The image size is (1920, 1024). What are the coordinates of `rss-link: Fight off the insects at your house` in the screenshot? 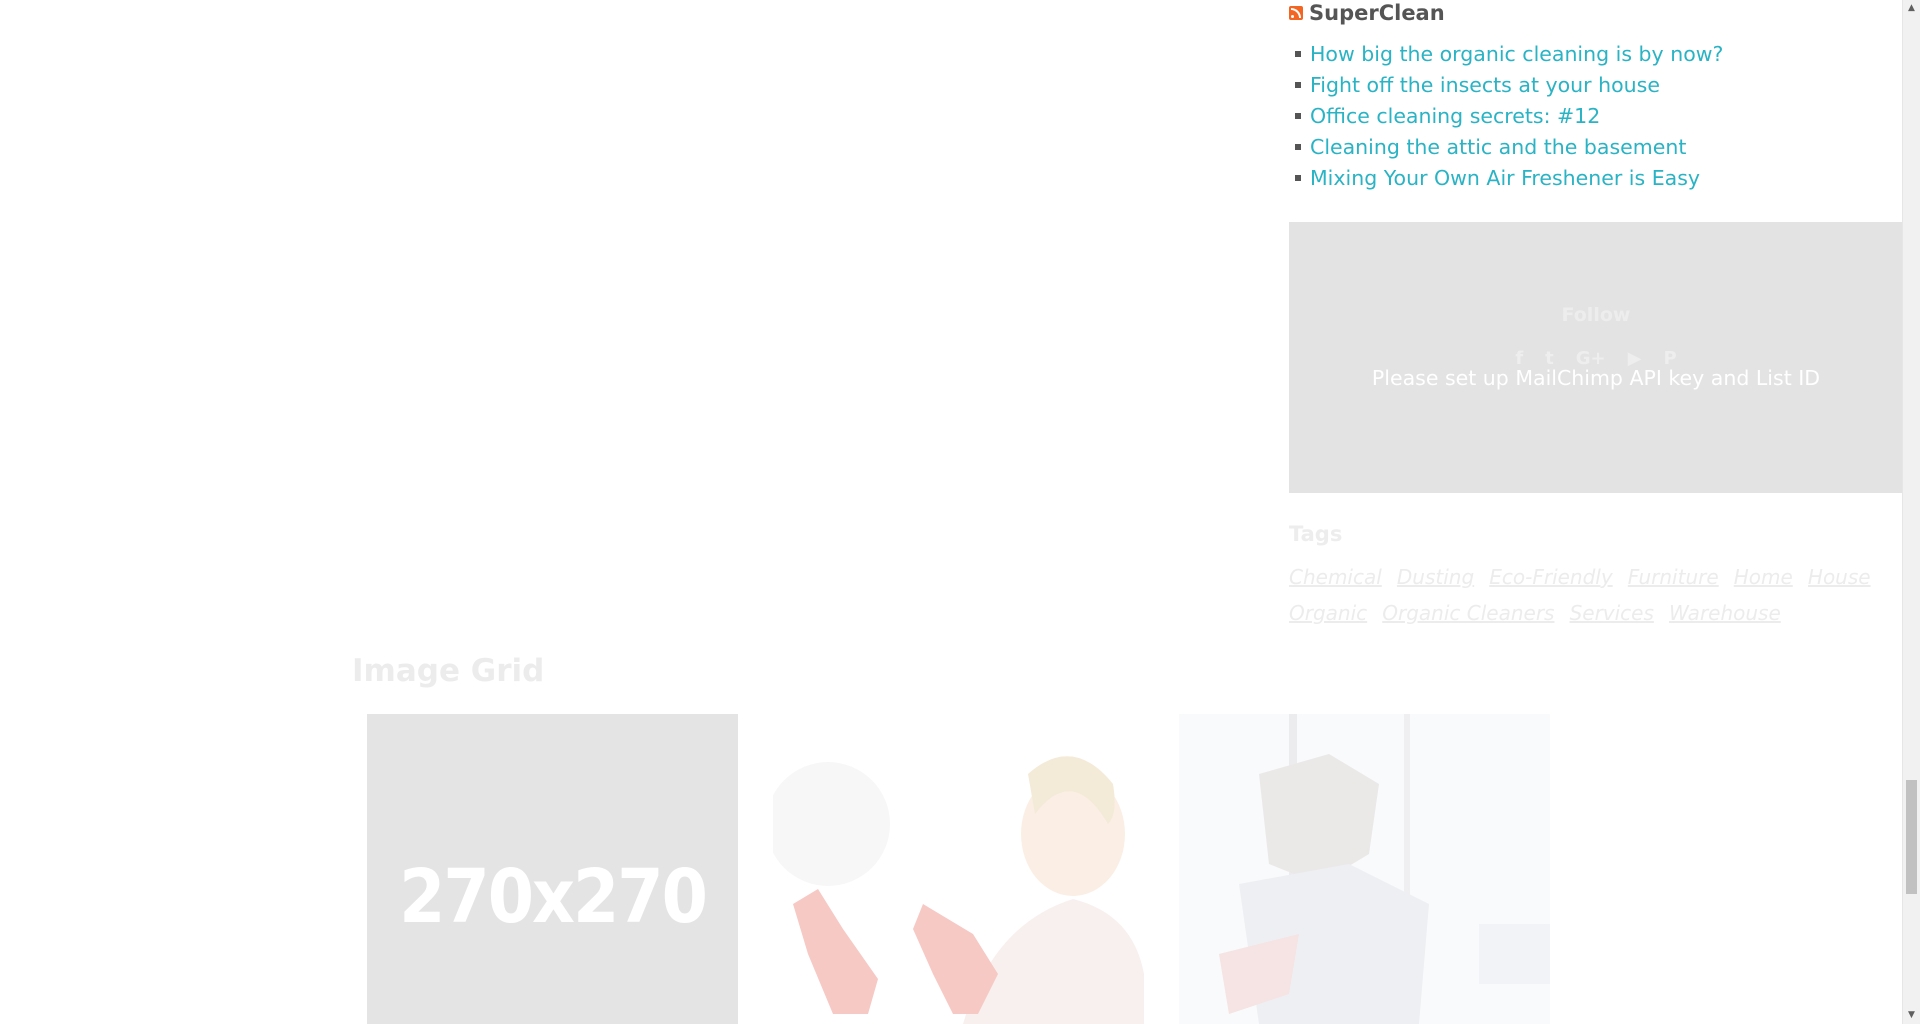 It's located at (1485, 85).